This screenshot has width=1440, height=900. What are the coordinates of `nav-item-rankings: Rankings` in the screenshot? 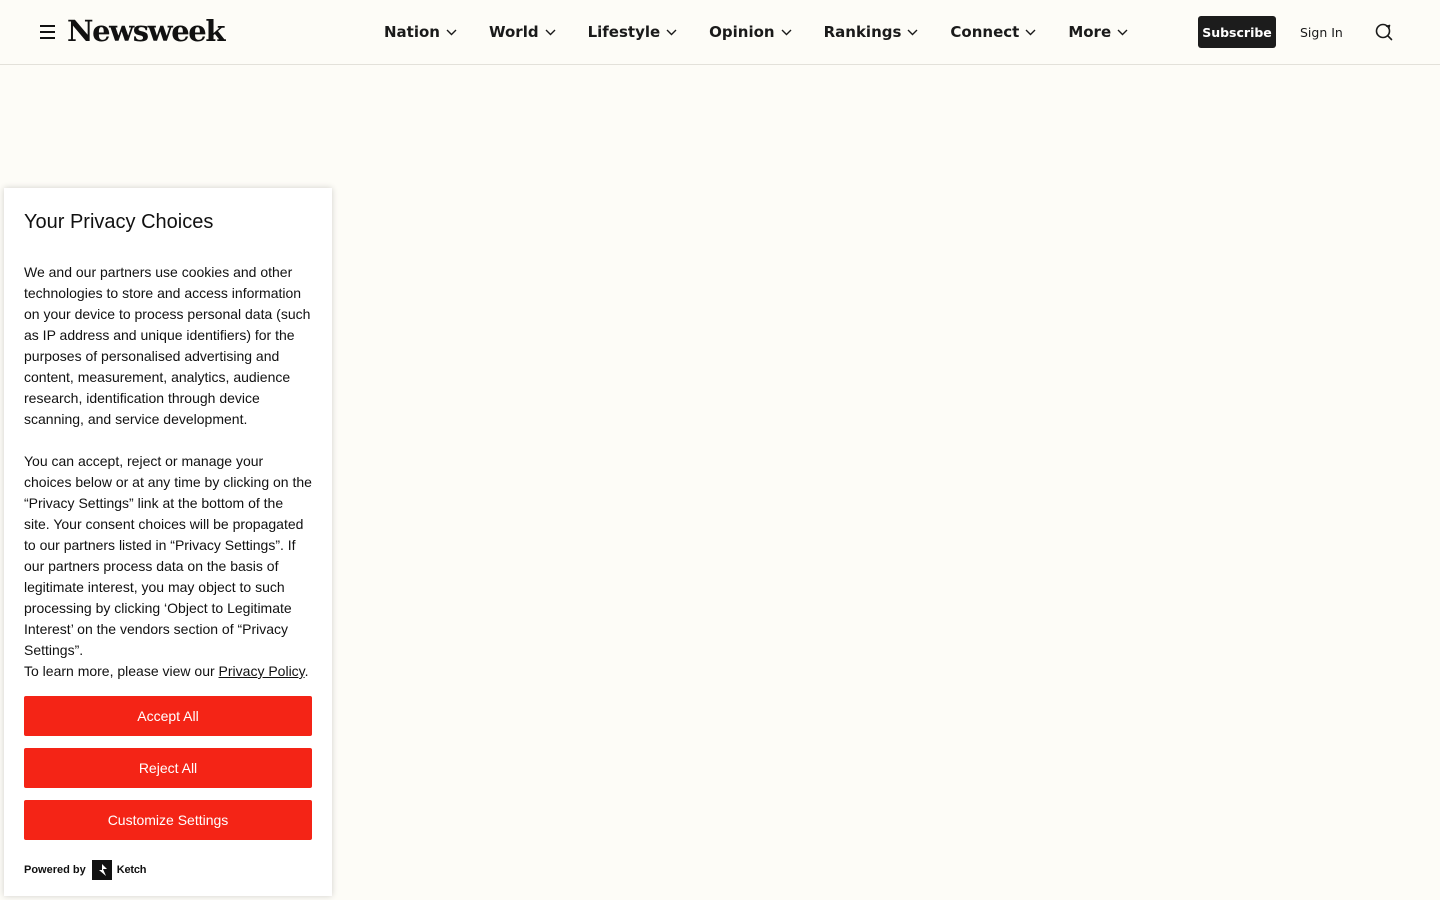 It's located at (871, 32).